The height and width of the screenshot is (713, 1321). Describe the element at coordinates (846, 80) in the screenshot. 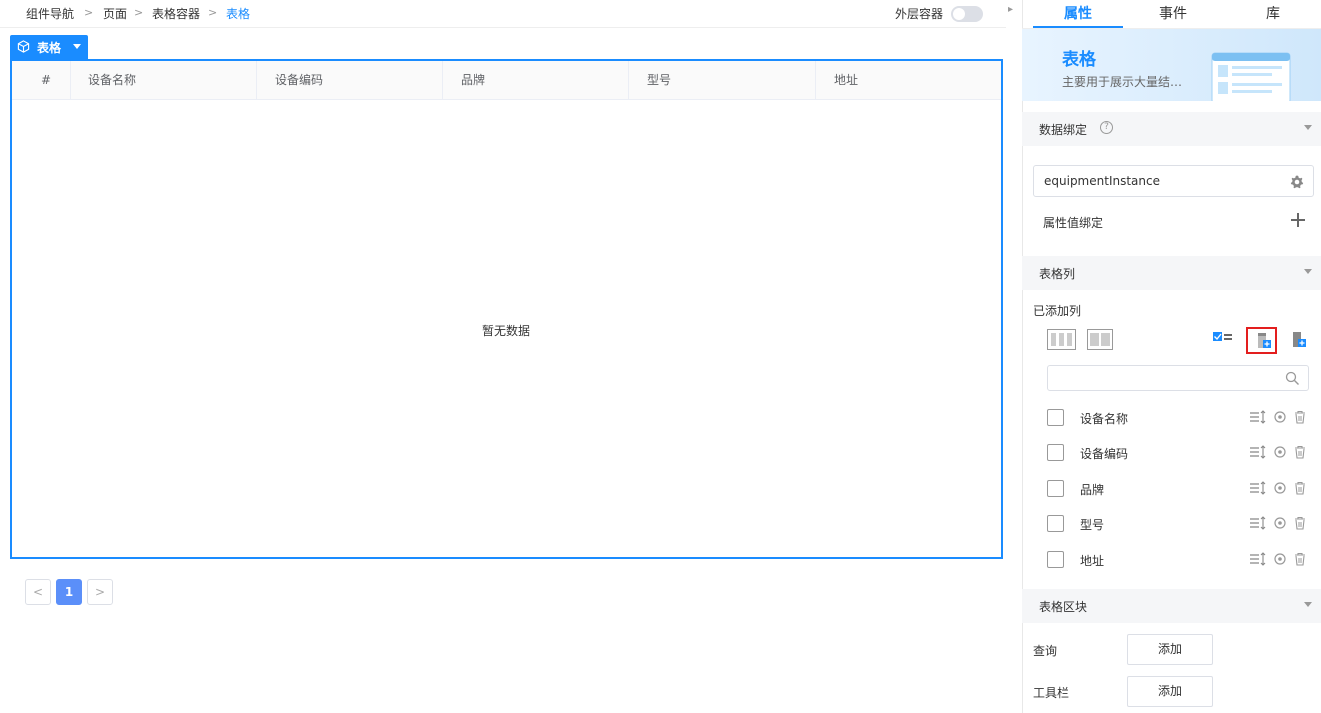

I see `column-header: 地址` at that location.